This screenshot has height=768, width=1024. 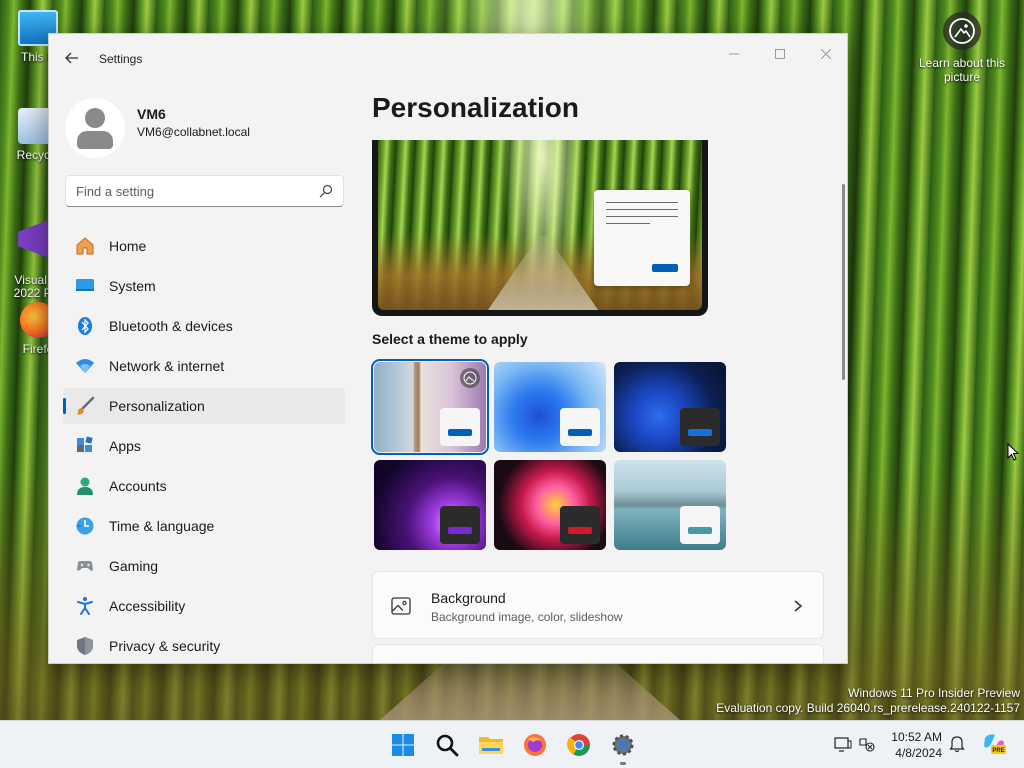 I want to click on sidebar-item-apps: Apps, so click(x=204, y=446).